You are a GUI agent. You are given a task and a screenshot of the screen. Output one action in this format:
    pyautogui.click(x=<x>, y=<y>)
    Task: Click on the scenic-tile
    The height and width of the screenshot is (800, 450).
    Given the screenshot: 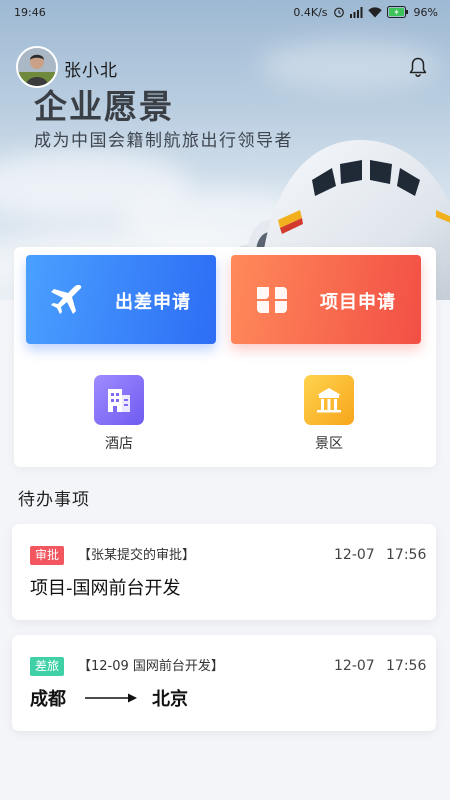 What is the action you would take?
    pyautogui.click(x=329, y=400)
    